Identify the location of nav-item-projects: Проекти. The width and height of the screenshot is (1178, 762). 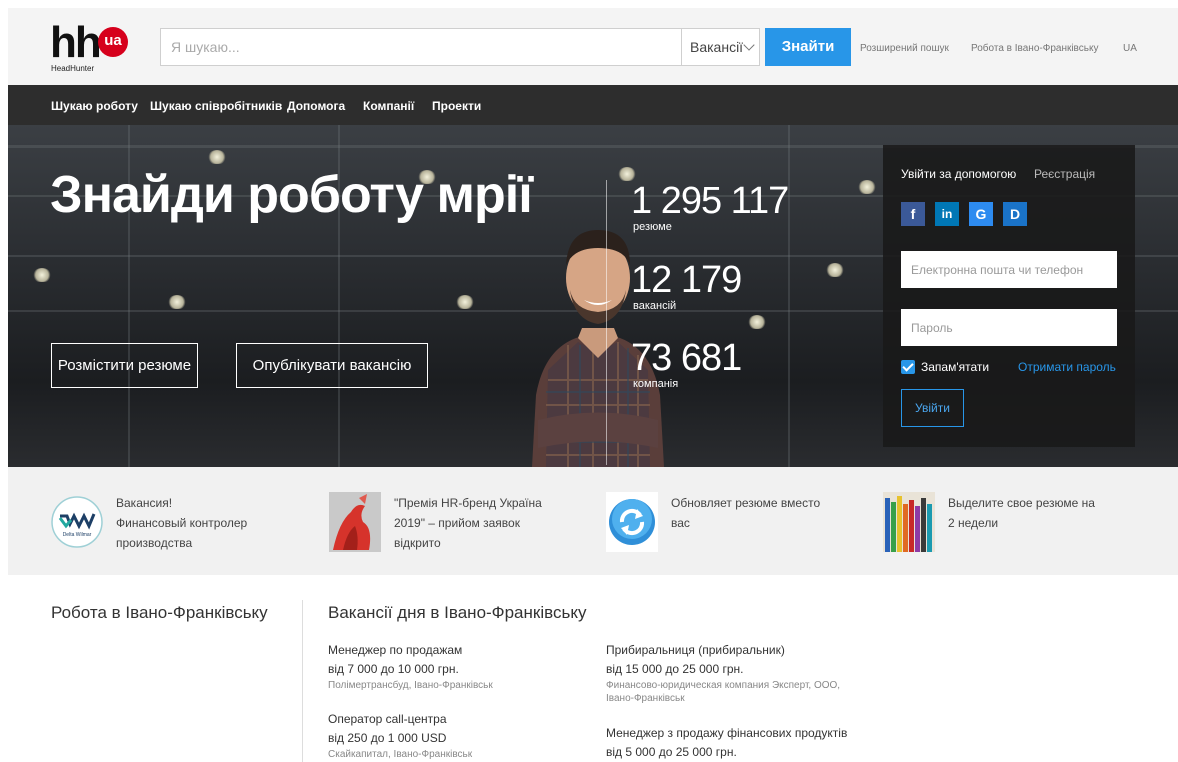
(456, 106).